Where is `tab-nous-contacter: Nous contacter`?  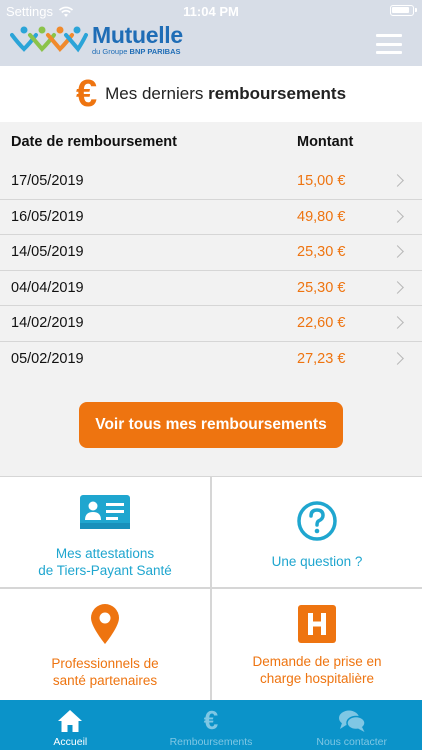 tab-nous-contacter: Nous contacter is located at coordinates (351, 725).